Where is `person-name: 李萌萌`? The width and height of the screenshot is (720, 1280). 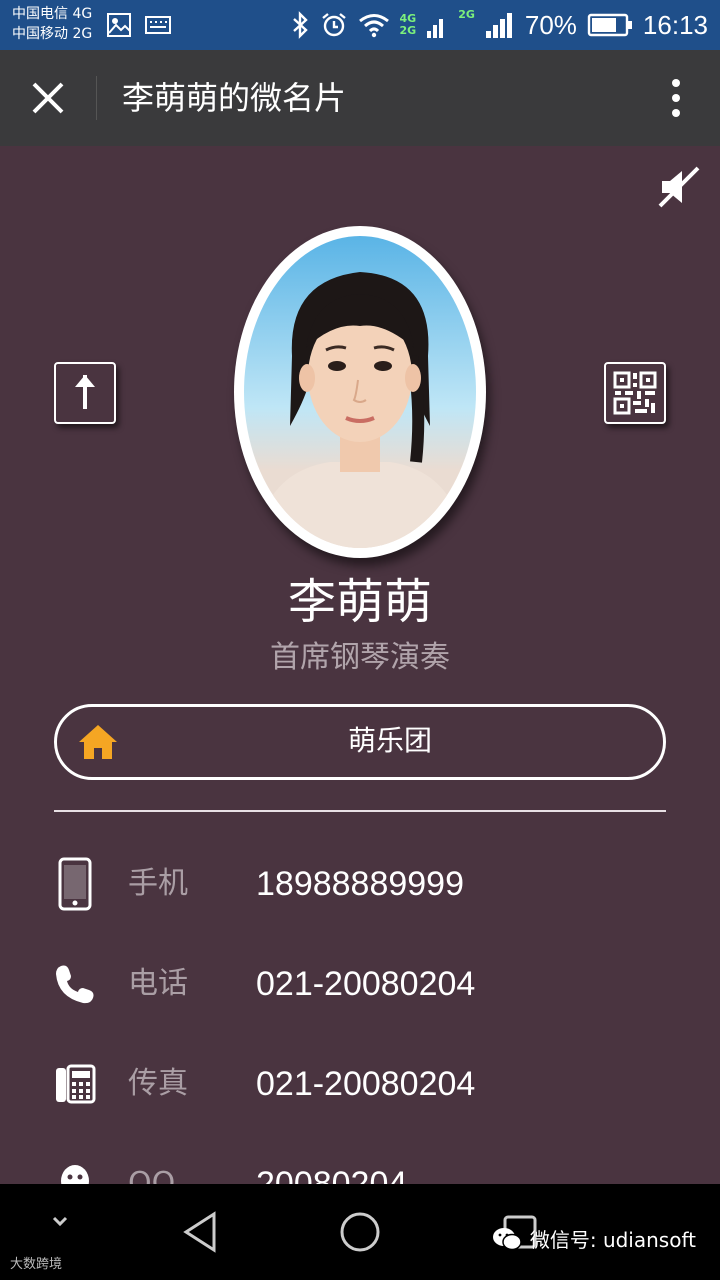
person-name: 李萌萌 is located at coordinates (359, 602).